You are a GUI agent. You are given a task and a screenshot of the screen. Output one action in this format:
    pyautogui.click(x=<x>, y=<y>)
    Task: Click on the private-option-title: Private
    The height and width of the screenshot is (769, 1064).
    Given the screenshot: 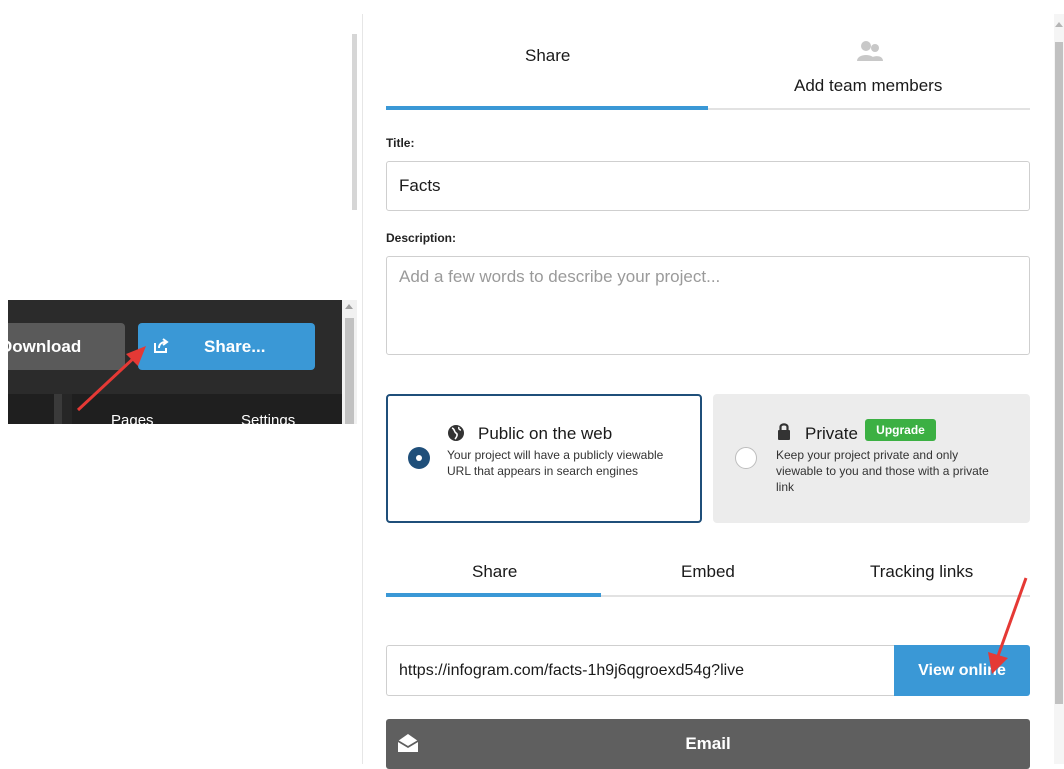 What is the action you would take?
    pyautogui.click(x=831, y=433)
    